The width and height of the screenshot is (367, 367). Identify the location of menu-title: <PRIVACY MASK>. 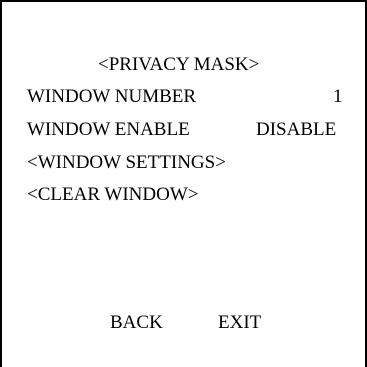
(179, 64).